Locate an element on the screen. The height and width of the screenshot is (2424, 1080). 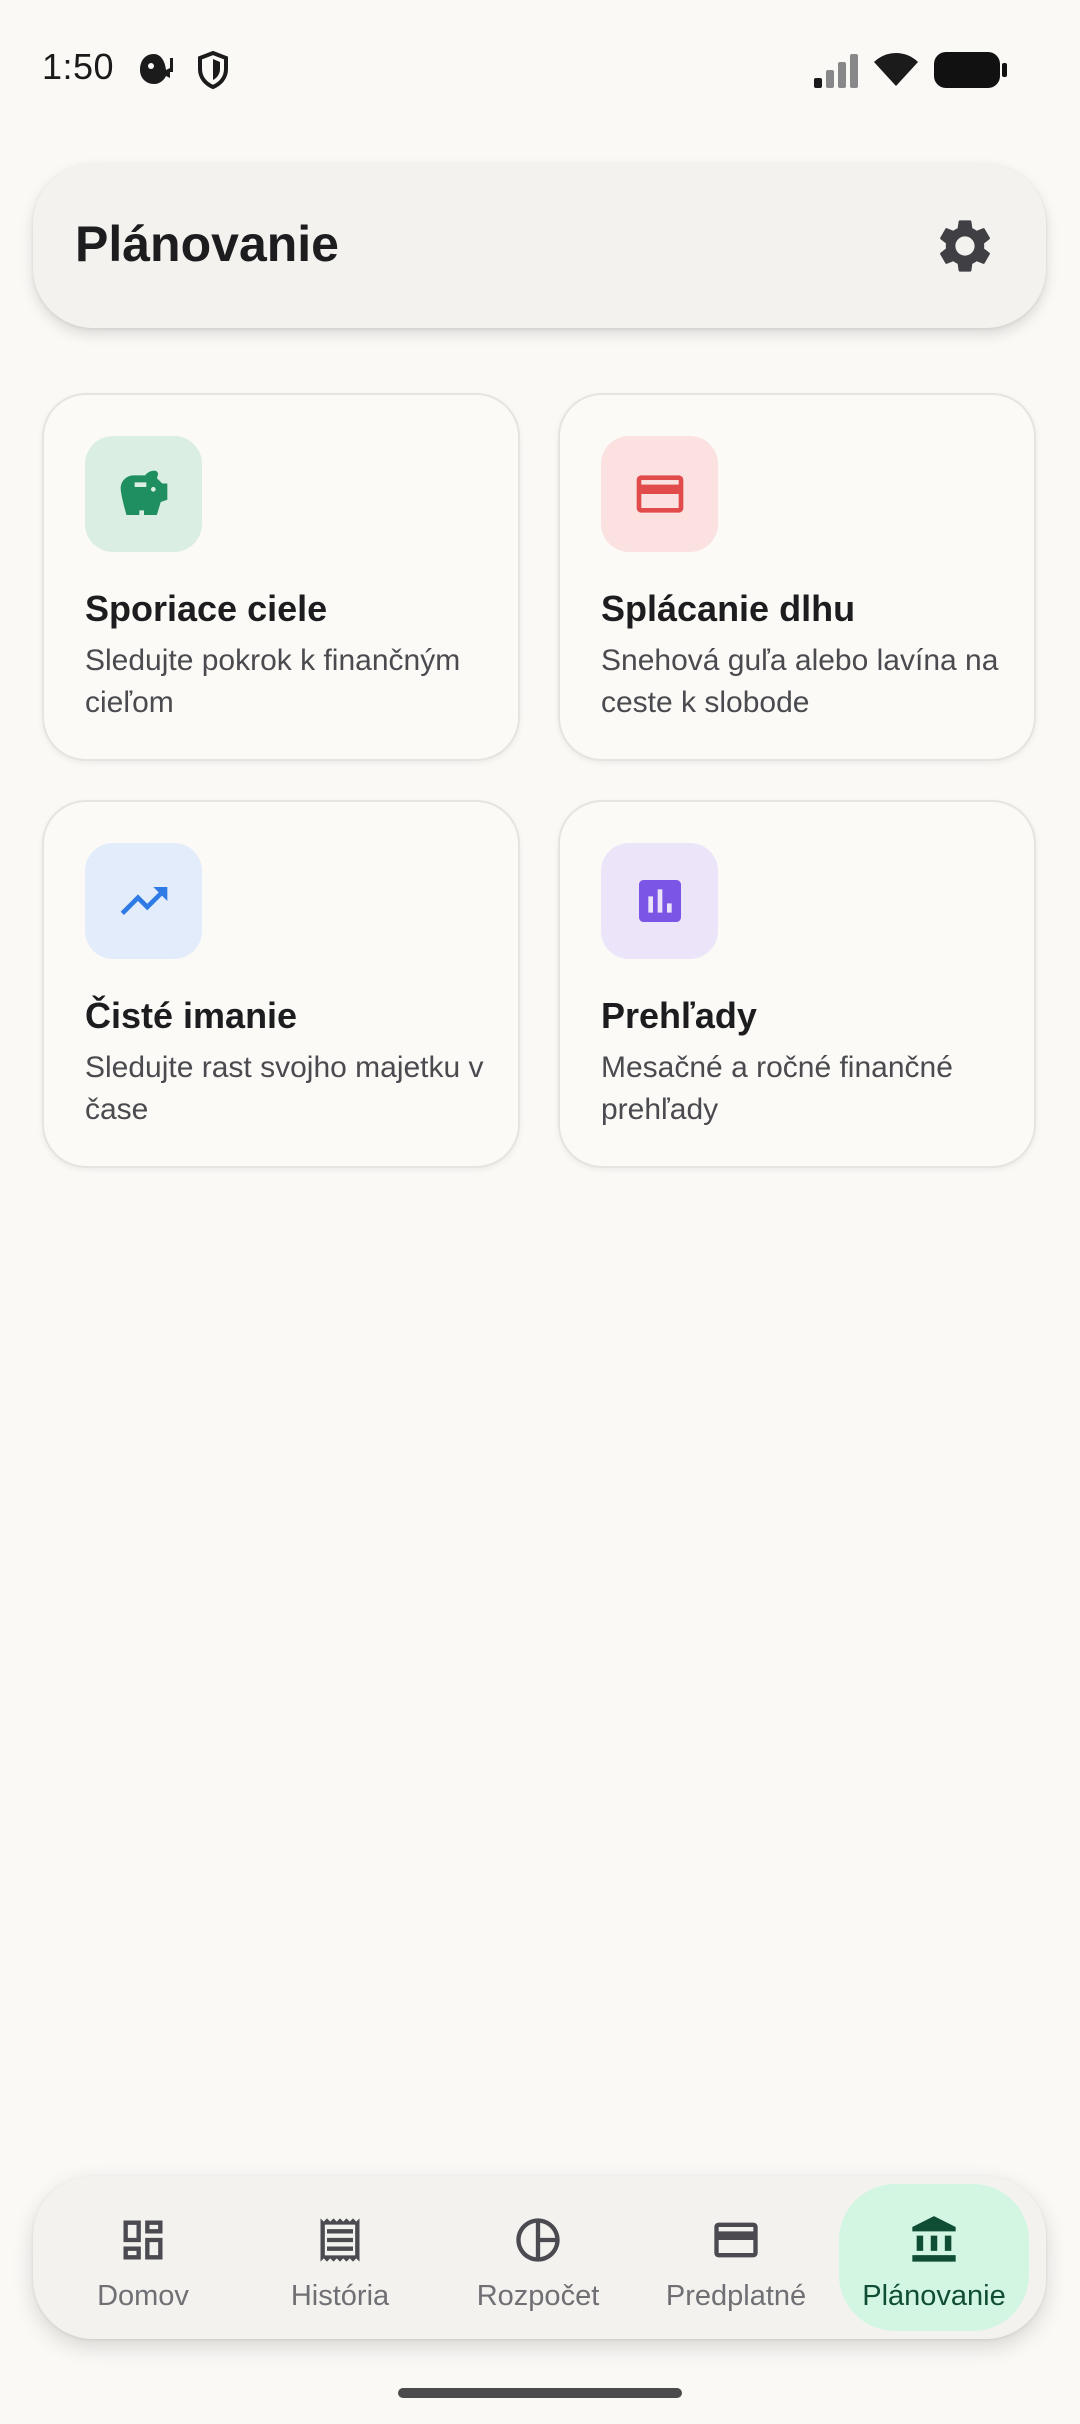
wifi-icon is located at coordinates (896, 69).